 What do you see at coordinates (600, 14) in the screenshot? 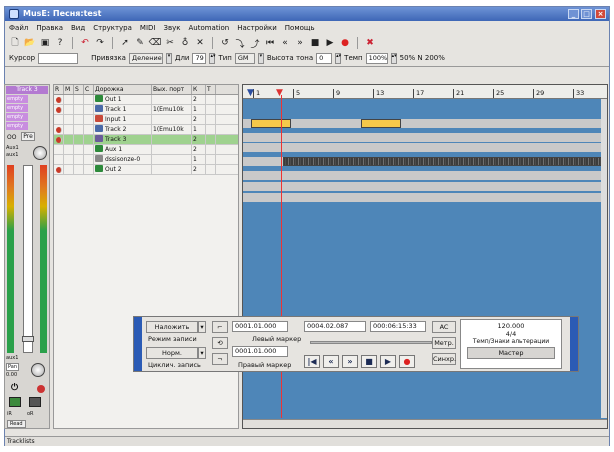
I see `close-button: ×` at bounding box center [600, 14].